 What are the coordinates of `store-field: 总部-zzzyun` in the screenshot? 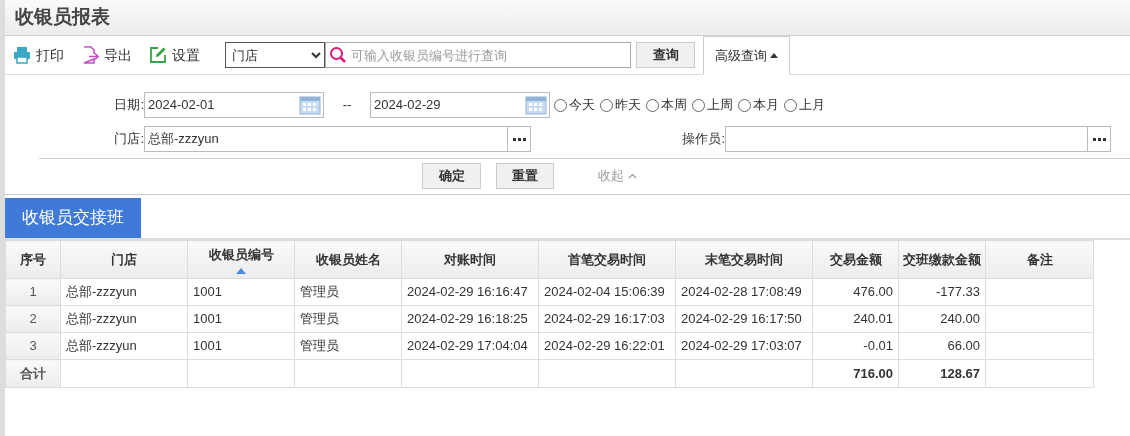 It's located at (337, 139).